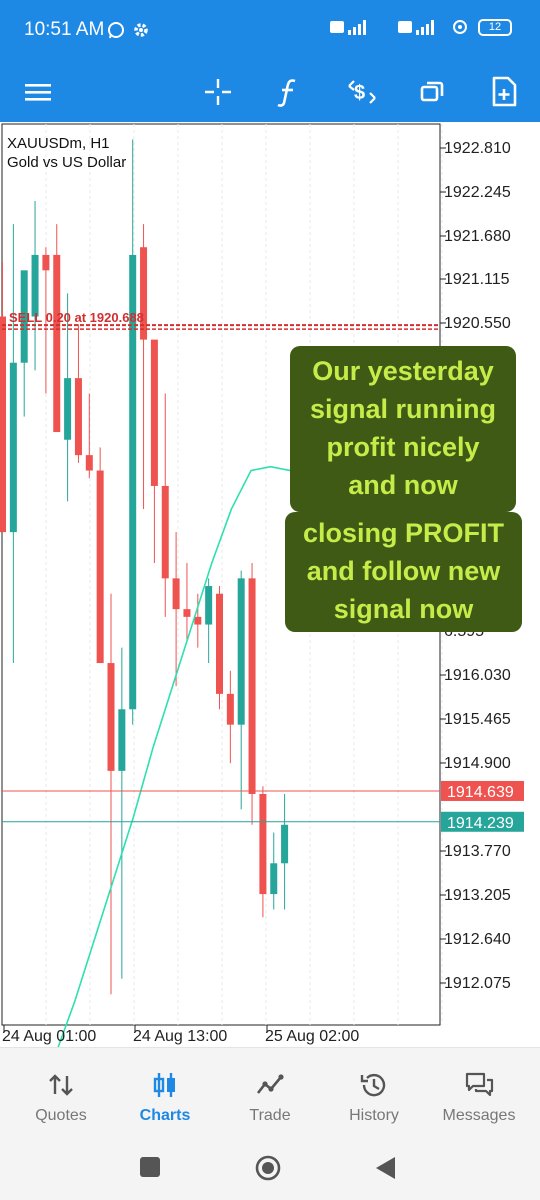 This screenshot has width=540, height=1200. Describe the element at coordinates (477, 983) in the screenshot. I see `price-tick-label: 1912.075` at that location.